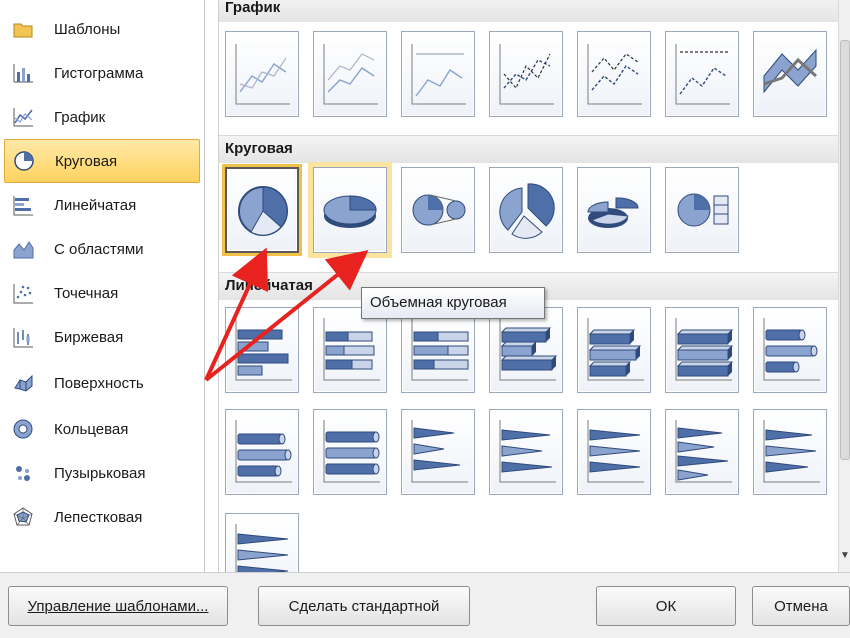  What do you see at coordinates (23, 517) in the screenshot?
I see `radar-chart-icon` at bounding box center [23, 517].